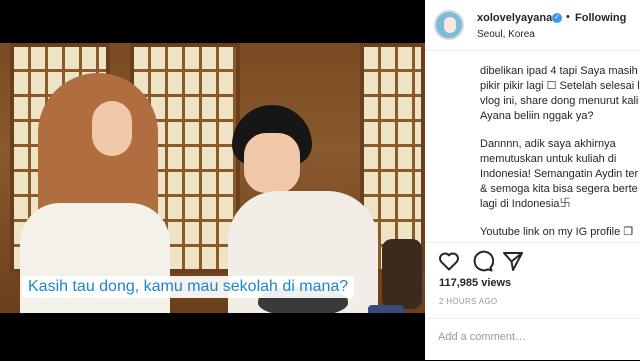  I want to click on caption-line: memutuskan untuk kuliah di, so click(548, 159).